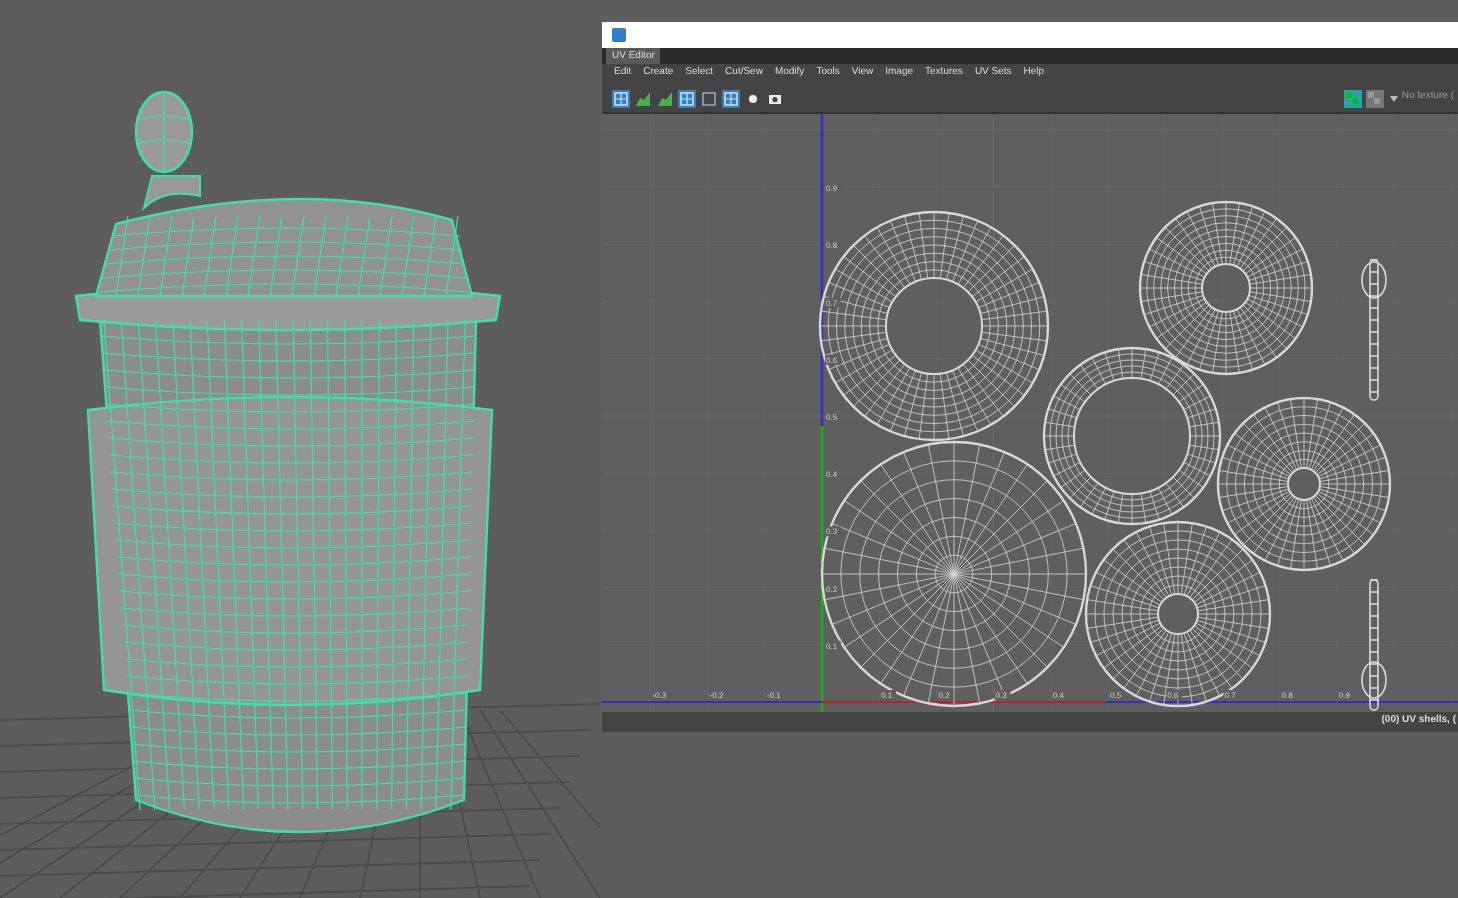 This screenshot has width=1458, height=898. I want to click on frame-tool-button, so click(709, 98).